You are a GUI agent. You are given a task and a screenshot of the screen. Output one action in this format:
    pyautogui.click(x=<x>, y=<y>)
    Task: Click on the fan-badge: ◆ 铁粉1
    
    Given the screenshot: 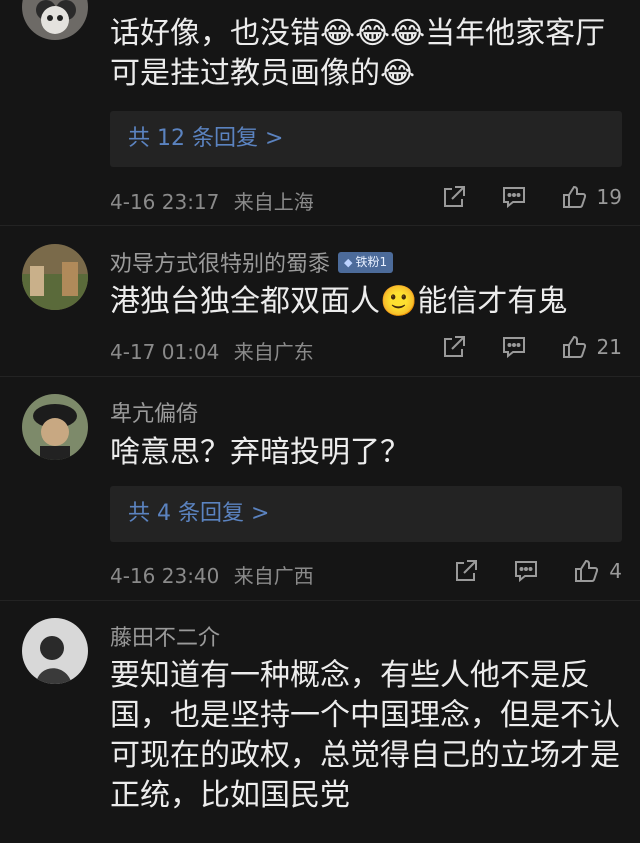 What is the action you would take?
    pyautogui.click(x=366, y=262)
    